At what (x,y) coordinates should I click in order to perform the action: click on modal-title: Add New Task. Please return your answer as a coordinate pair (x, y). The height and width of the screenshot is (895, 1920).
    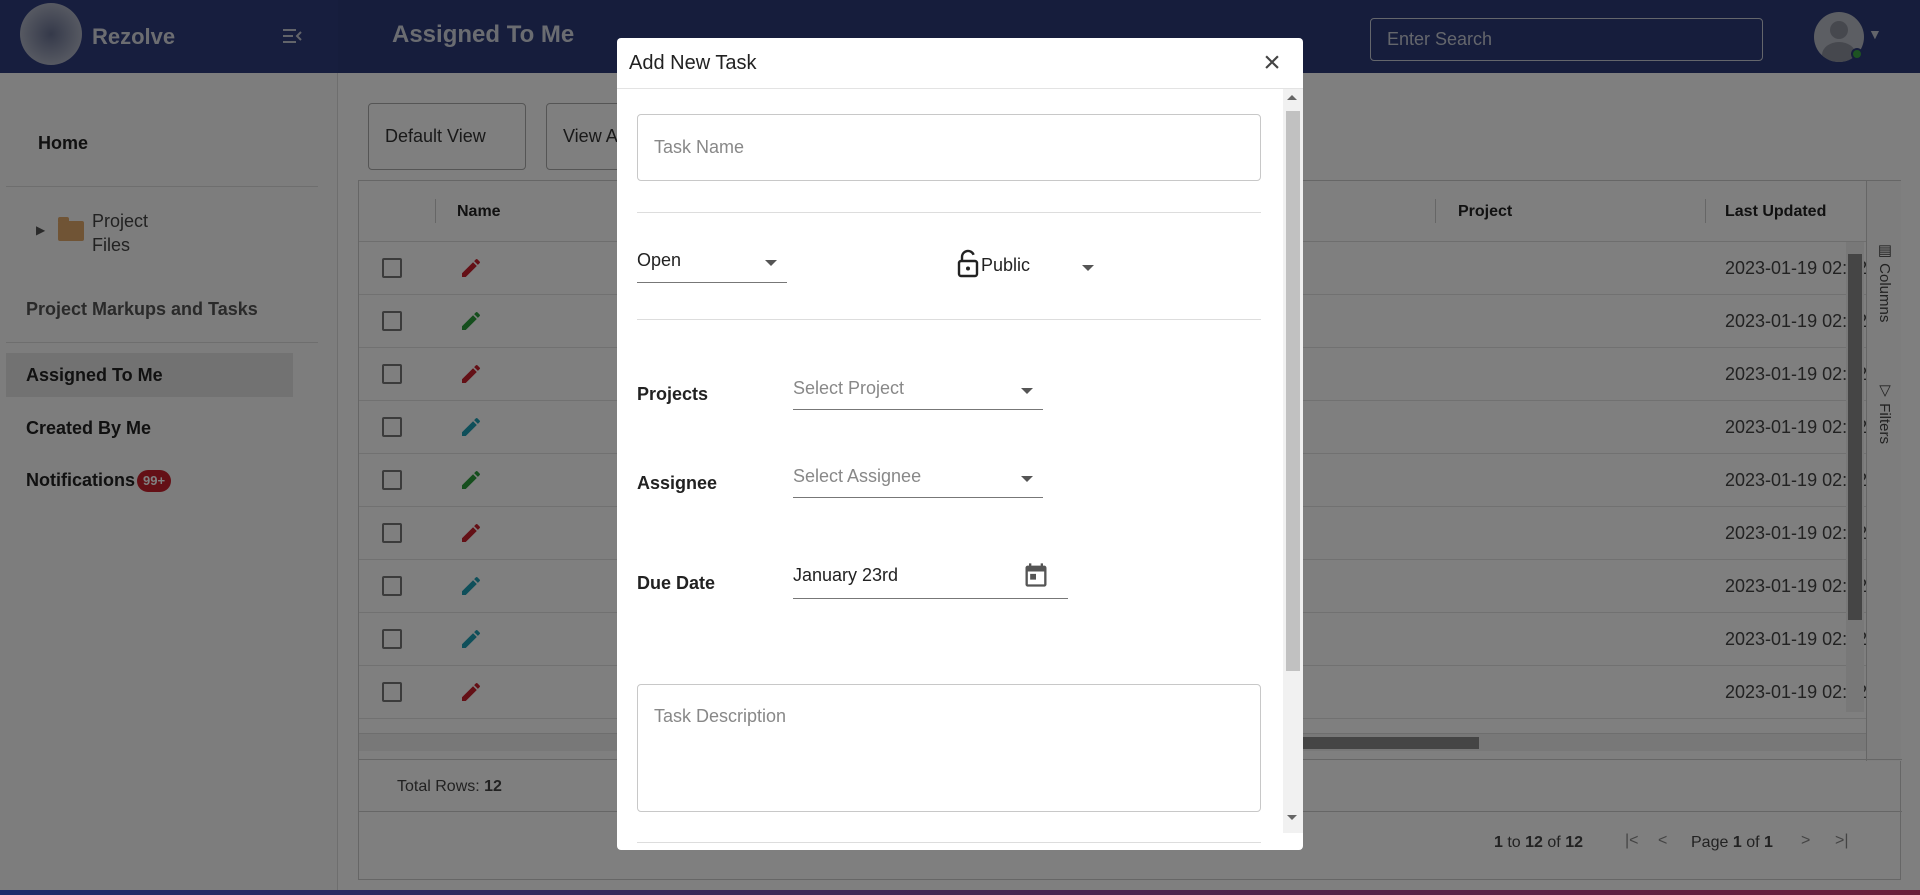
    Looking at the image, I should click on (693, 63).